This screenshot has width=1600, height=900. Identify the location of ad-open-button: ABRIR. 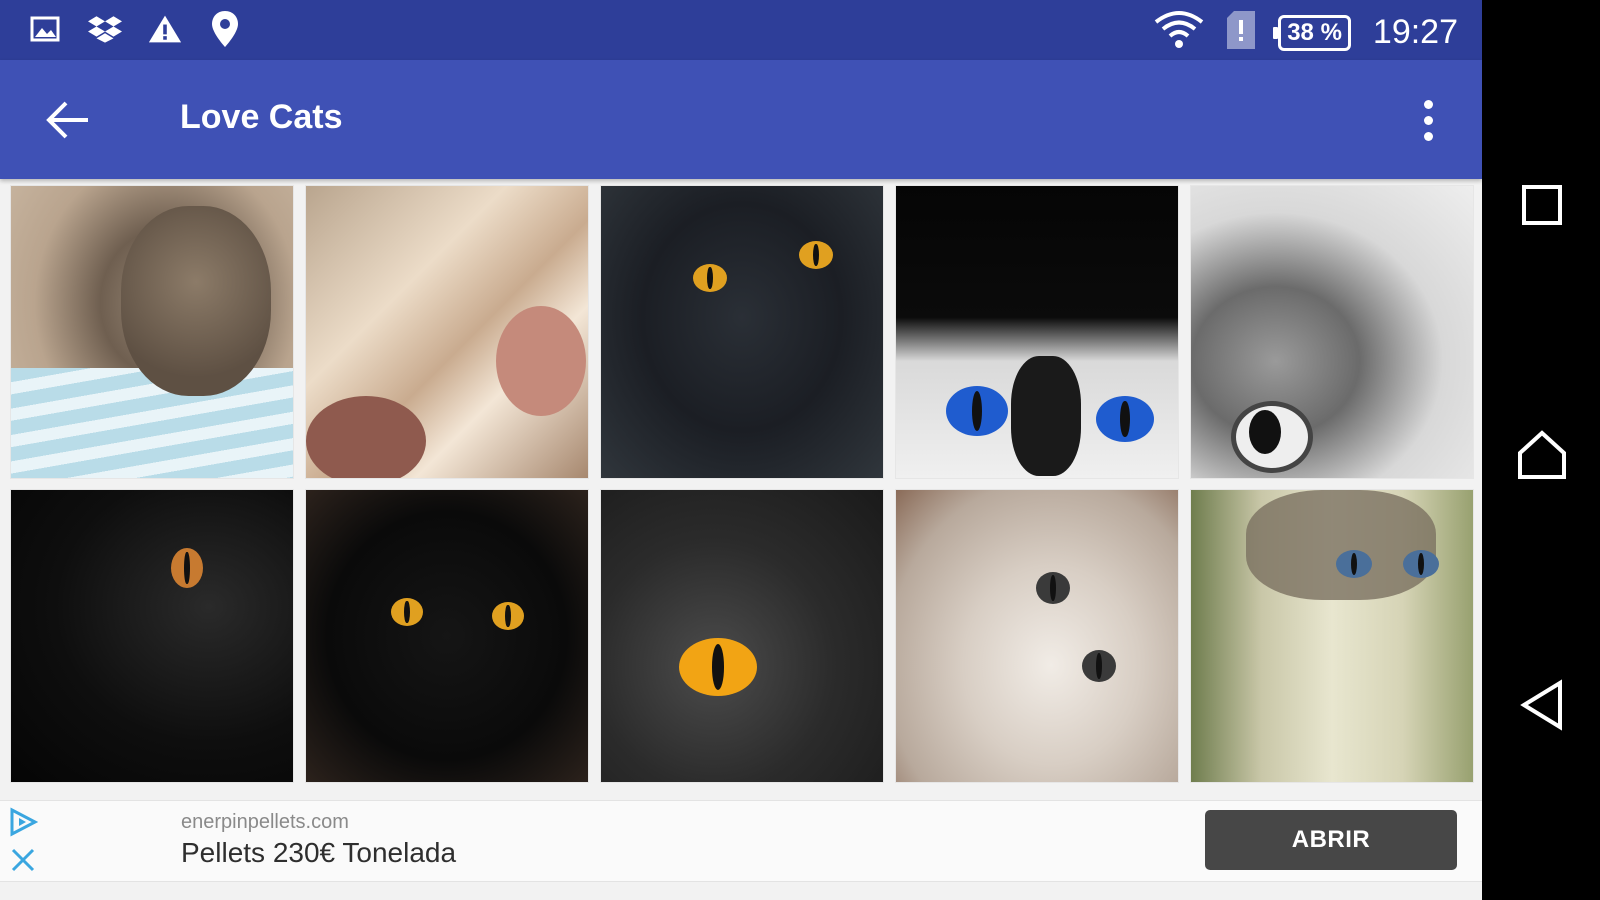
(1331, 840).